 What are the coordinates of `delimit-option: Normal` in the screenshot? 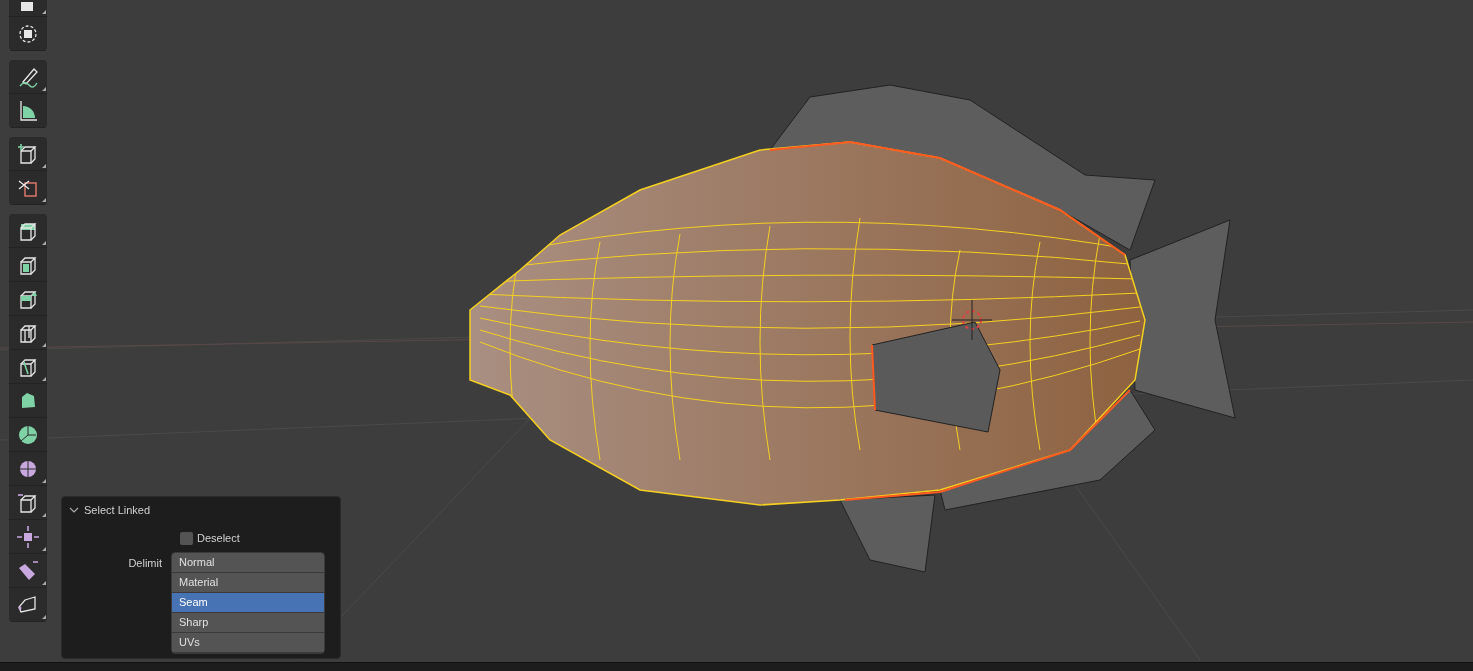 It's located at (248, 562).